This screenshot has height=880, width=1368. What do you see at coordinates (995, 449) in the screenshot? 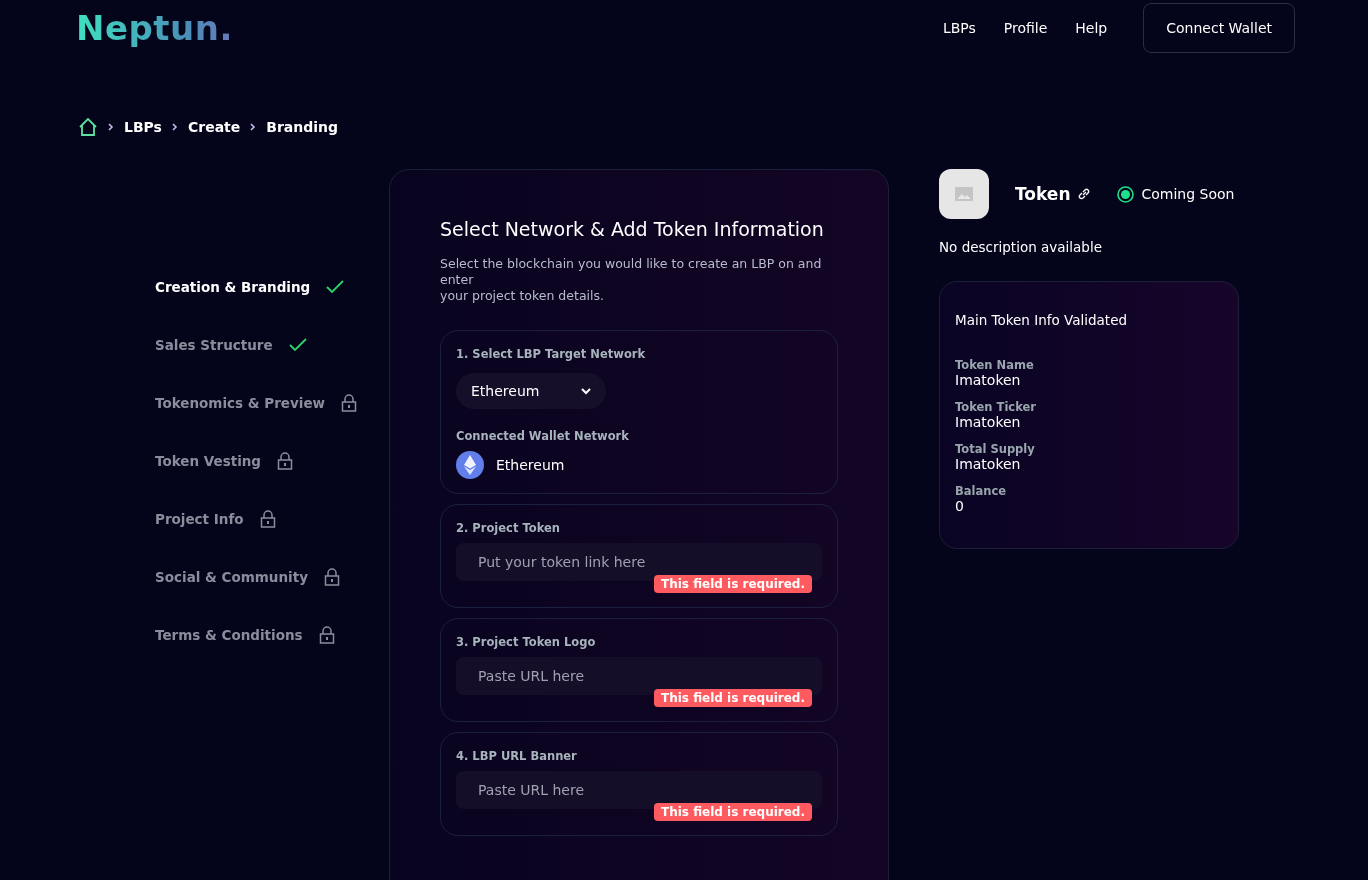
I see `field-label: Total Supply` at bounding box center [995, 449].